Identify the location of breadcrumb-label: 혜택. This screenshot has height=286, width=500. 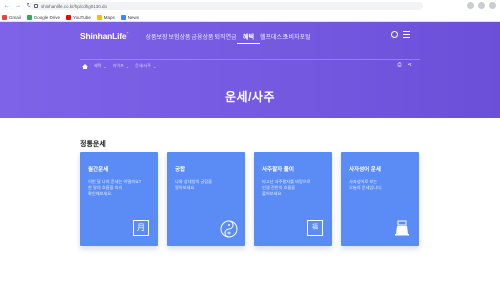
(98, 65).